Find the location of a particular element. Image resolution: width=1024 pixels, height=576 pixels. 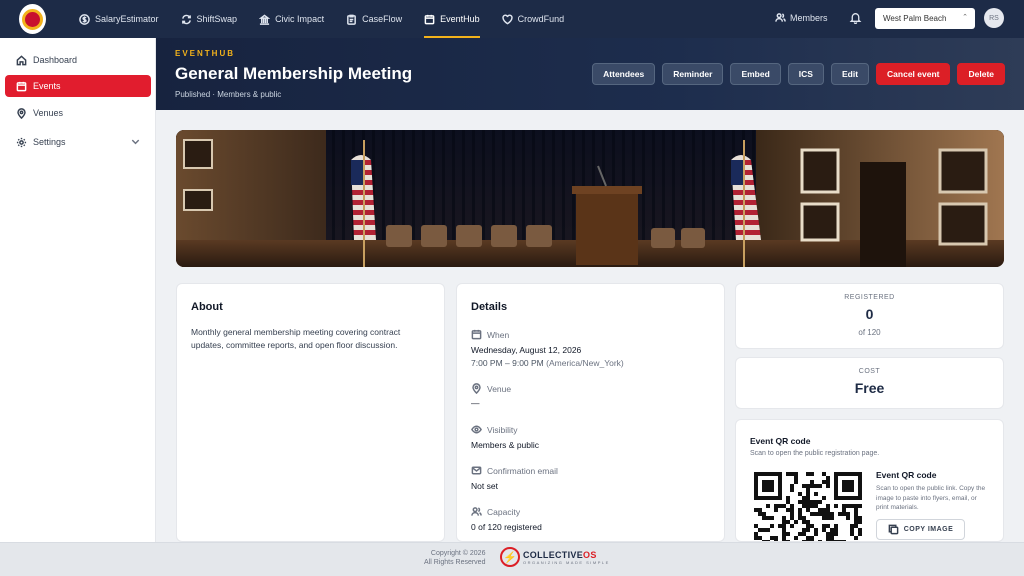

cost-value: Free is located at coordinates (869, 388).